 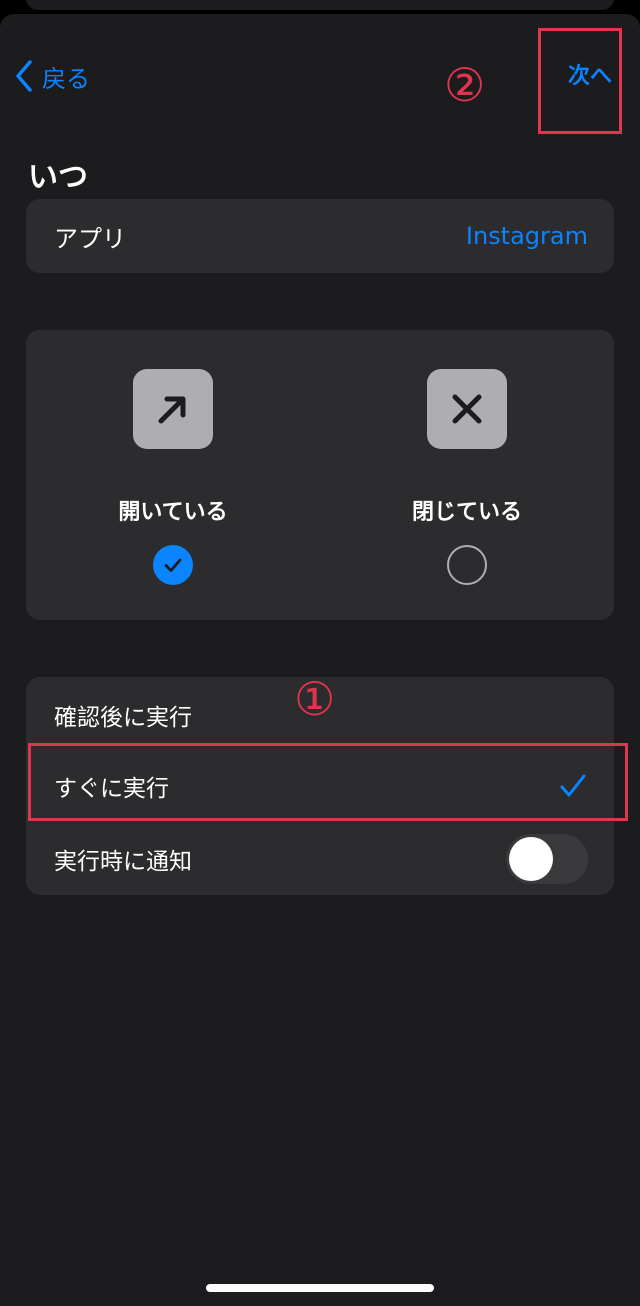 What do you see at coordinates (467, 565) in the screenshot?
I see `radio-unchecked-icon` at bounding box center [467, 565].